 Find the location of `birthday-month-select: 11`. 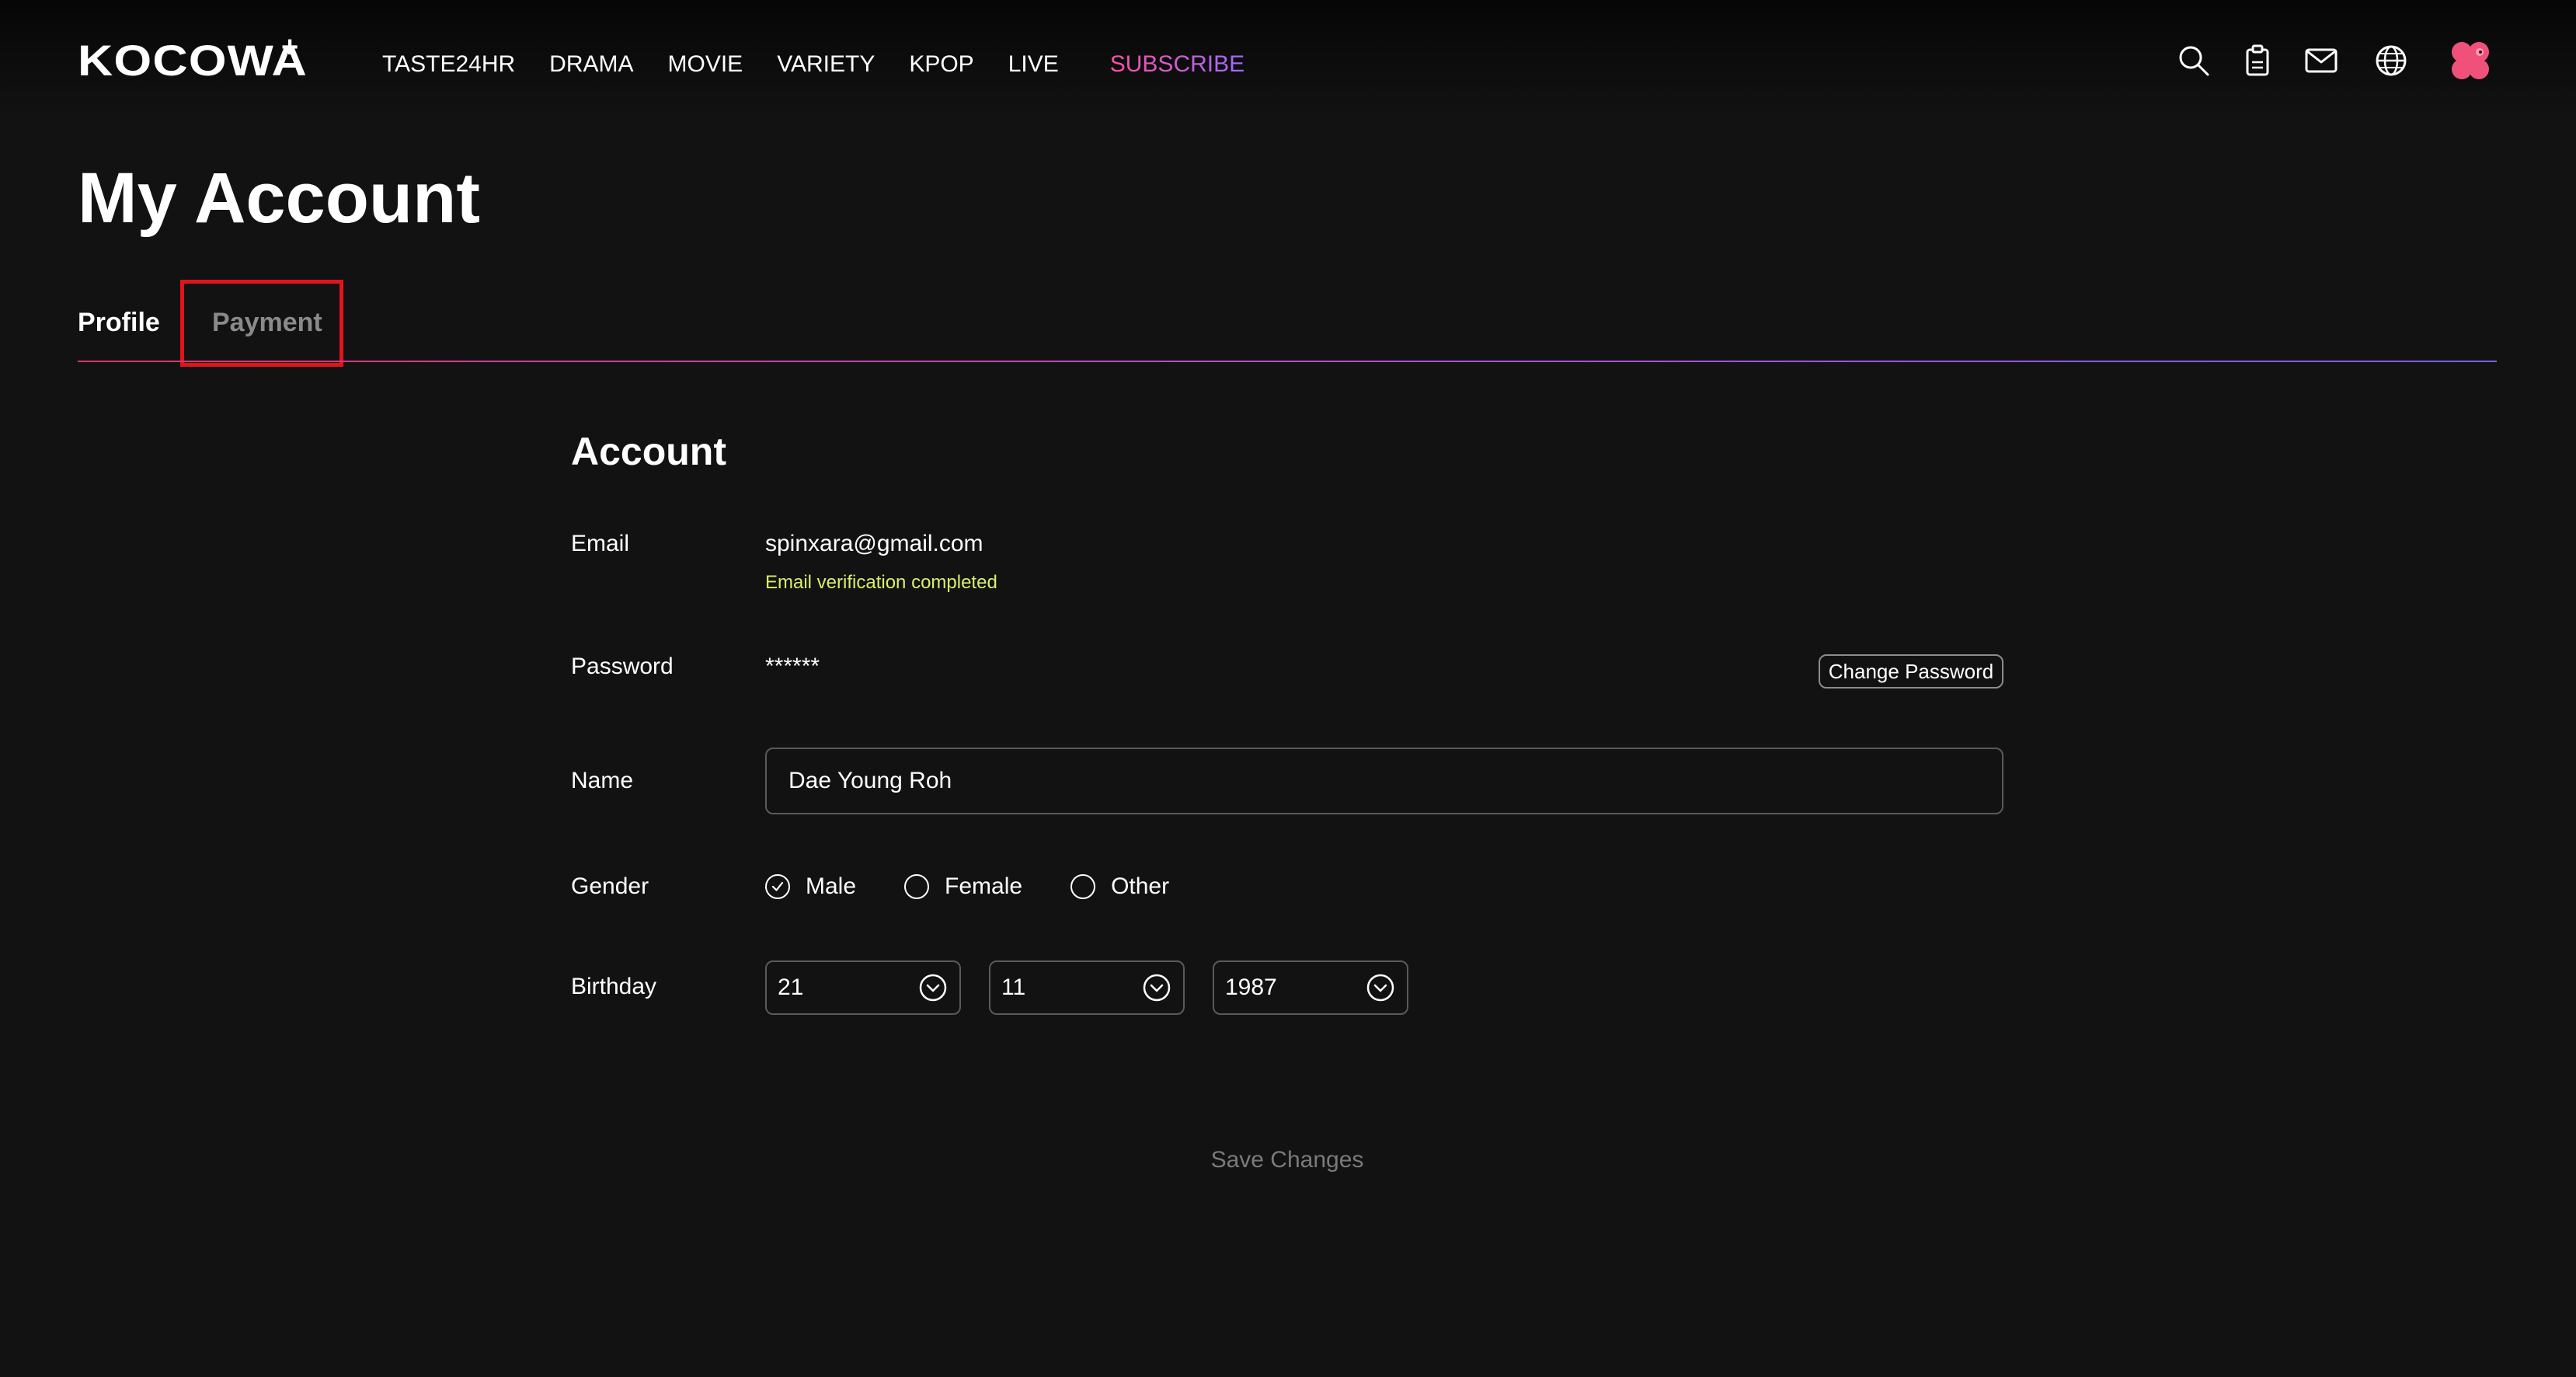

birthday-month-select: 11 is located at coordinates (1087, 988).